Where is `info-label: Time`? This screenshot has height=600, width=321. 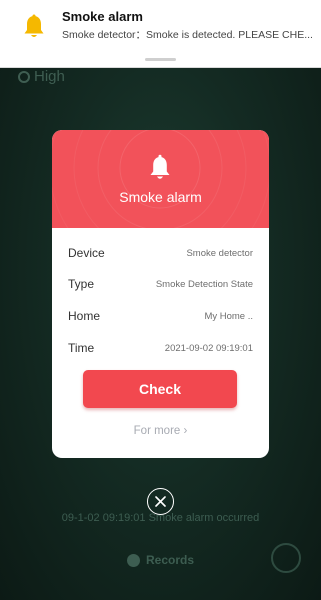 info-label: Time is located at coordinates (81, 348).